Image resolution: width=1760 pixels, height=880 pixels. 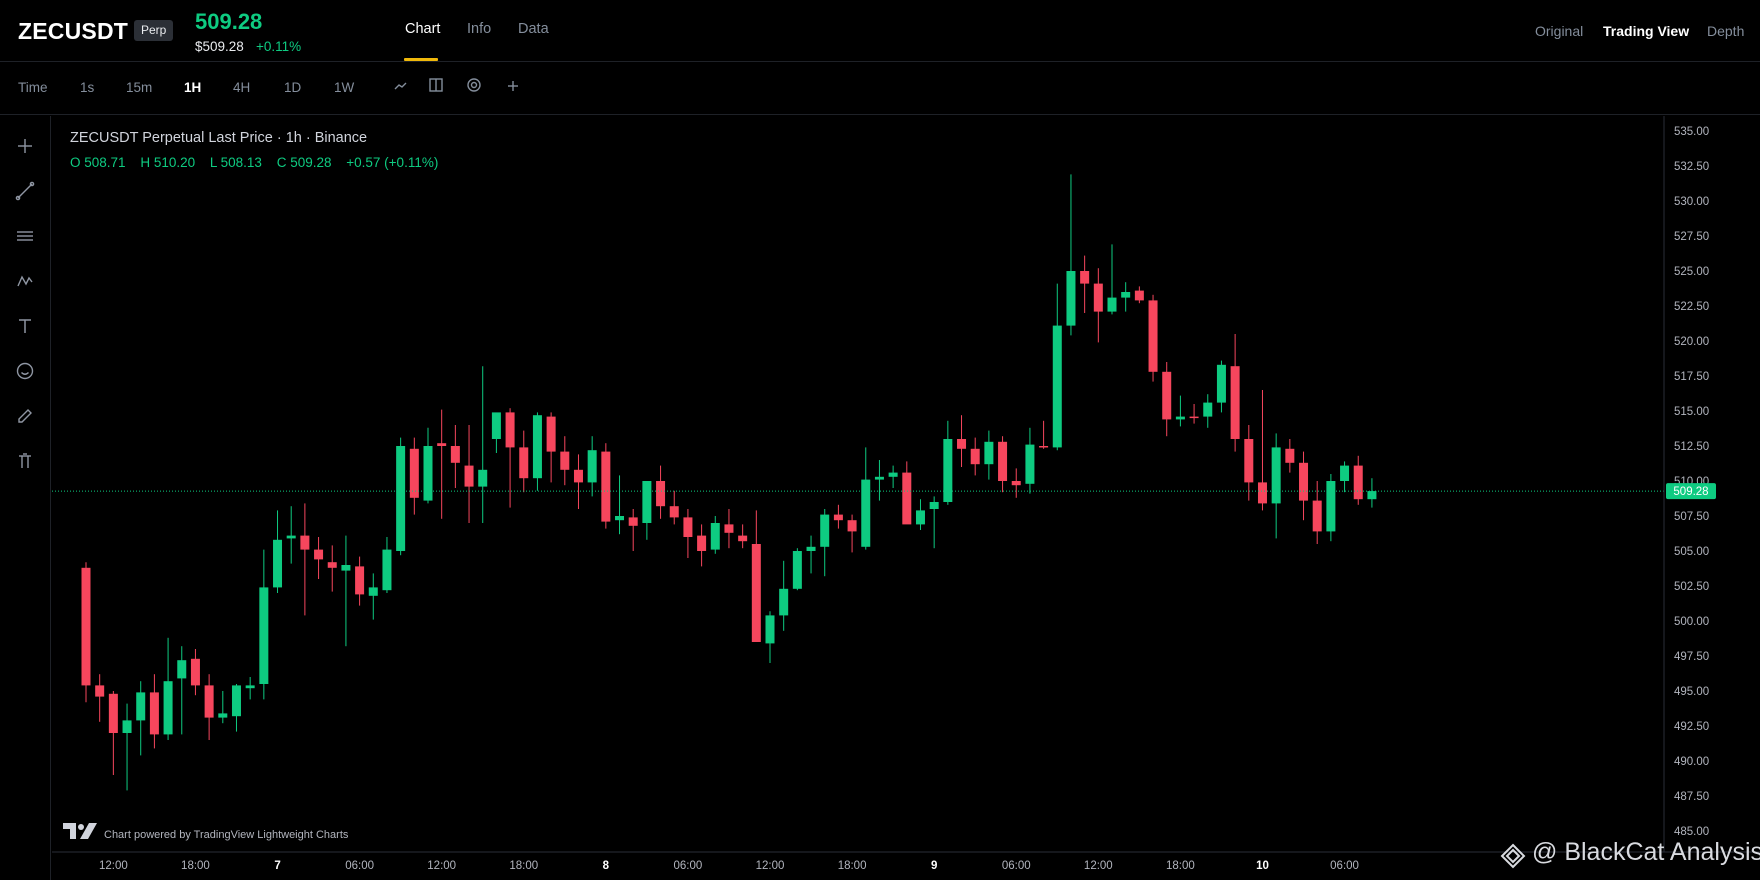 What do you see at coordinates (25, 461) in the screenshot?
I see `trash-icon` at bounding box center [25, 461].